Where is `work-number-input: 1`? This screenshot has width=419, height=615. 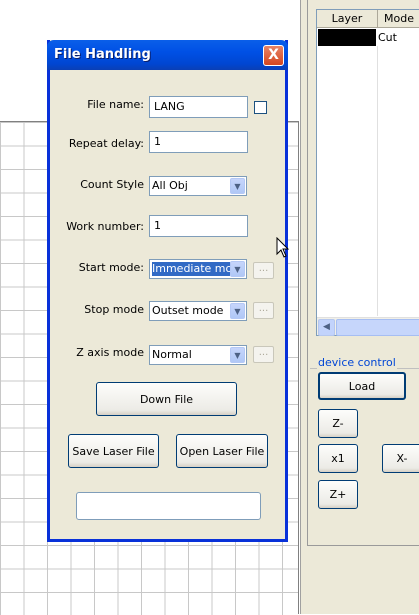
work-number-input: 1 is located at coordinates (198, 226).